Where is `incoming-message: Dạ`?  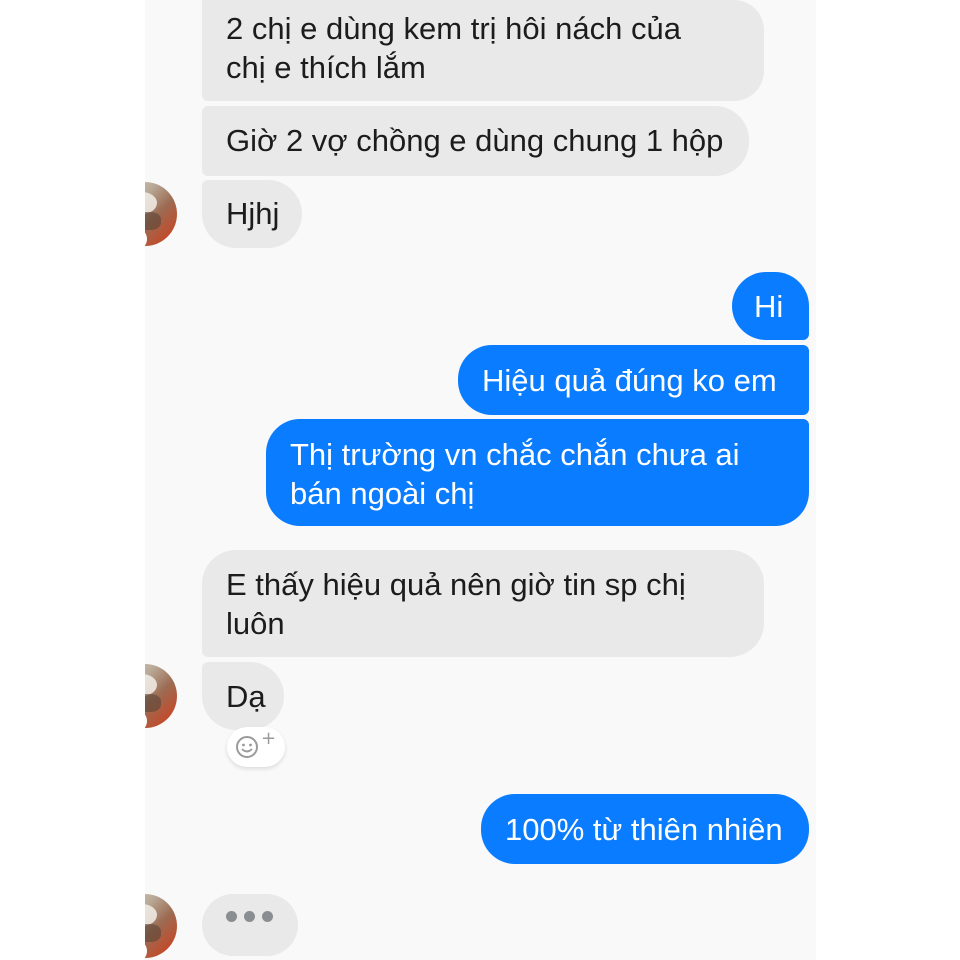 incoming-message: Dạ is located at coordinates (243, 696).